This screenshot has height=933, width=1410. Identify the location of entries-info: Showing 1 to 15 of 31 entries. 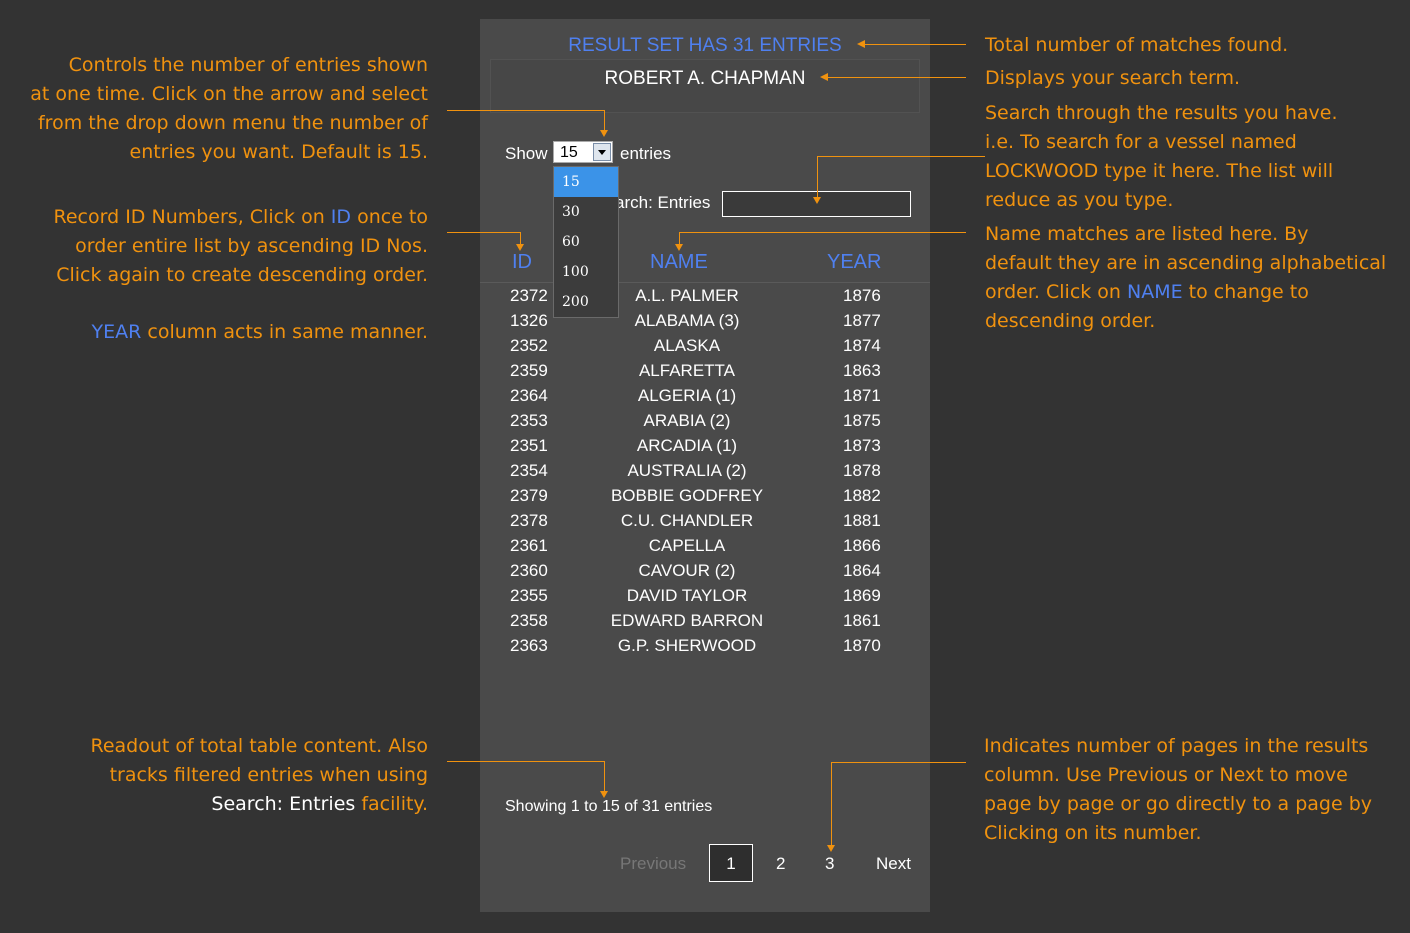
(609, 806).